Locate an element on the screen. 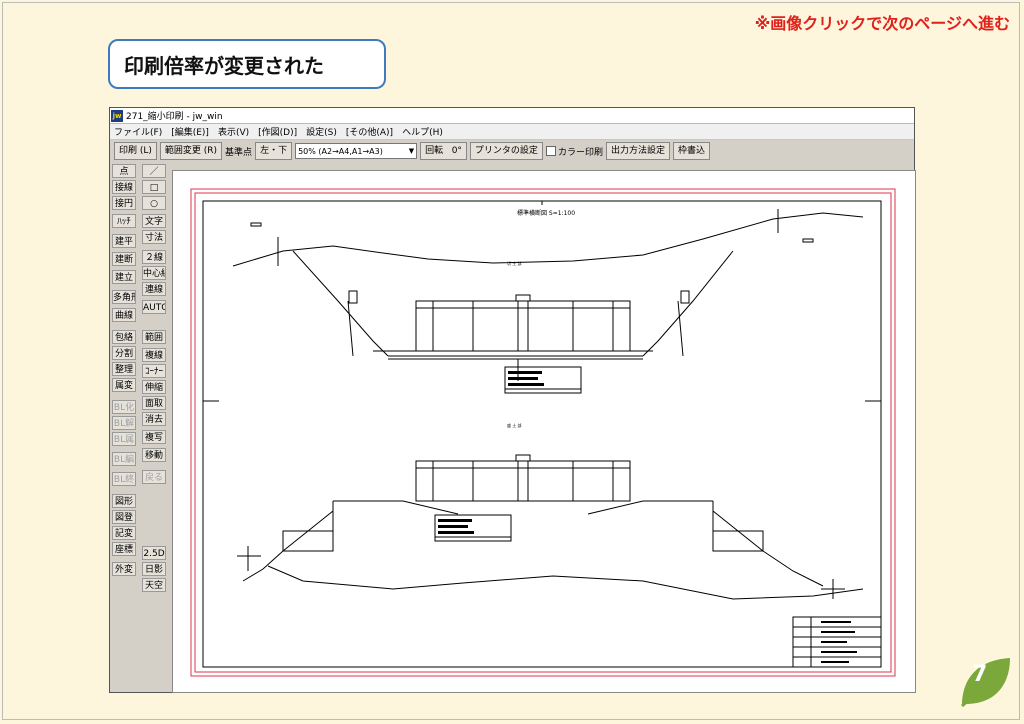  scale-select: 50% (A2→A4,A1→A3) ▼ is located at coordinates (356, 151).